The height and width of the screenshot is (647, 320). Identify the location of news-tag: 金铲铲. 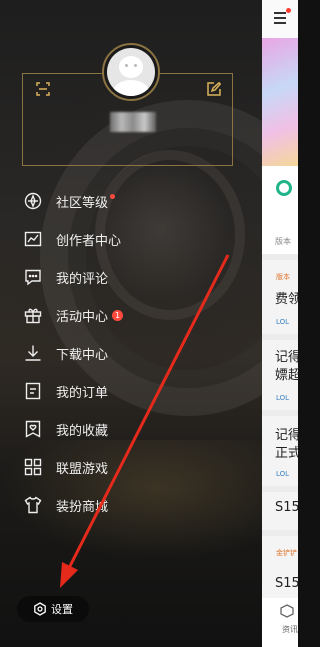
(286, 553).